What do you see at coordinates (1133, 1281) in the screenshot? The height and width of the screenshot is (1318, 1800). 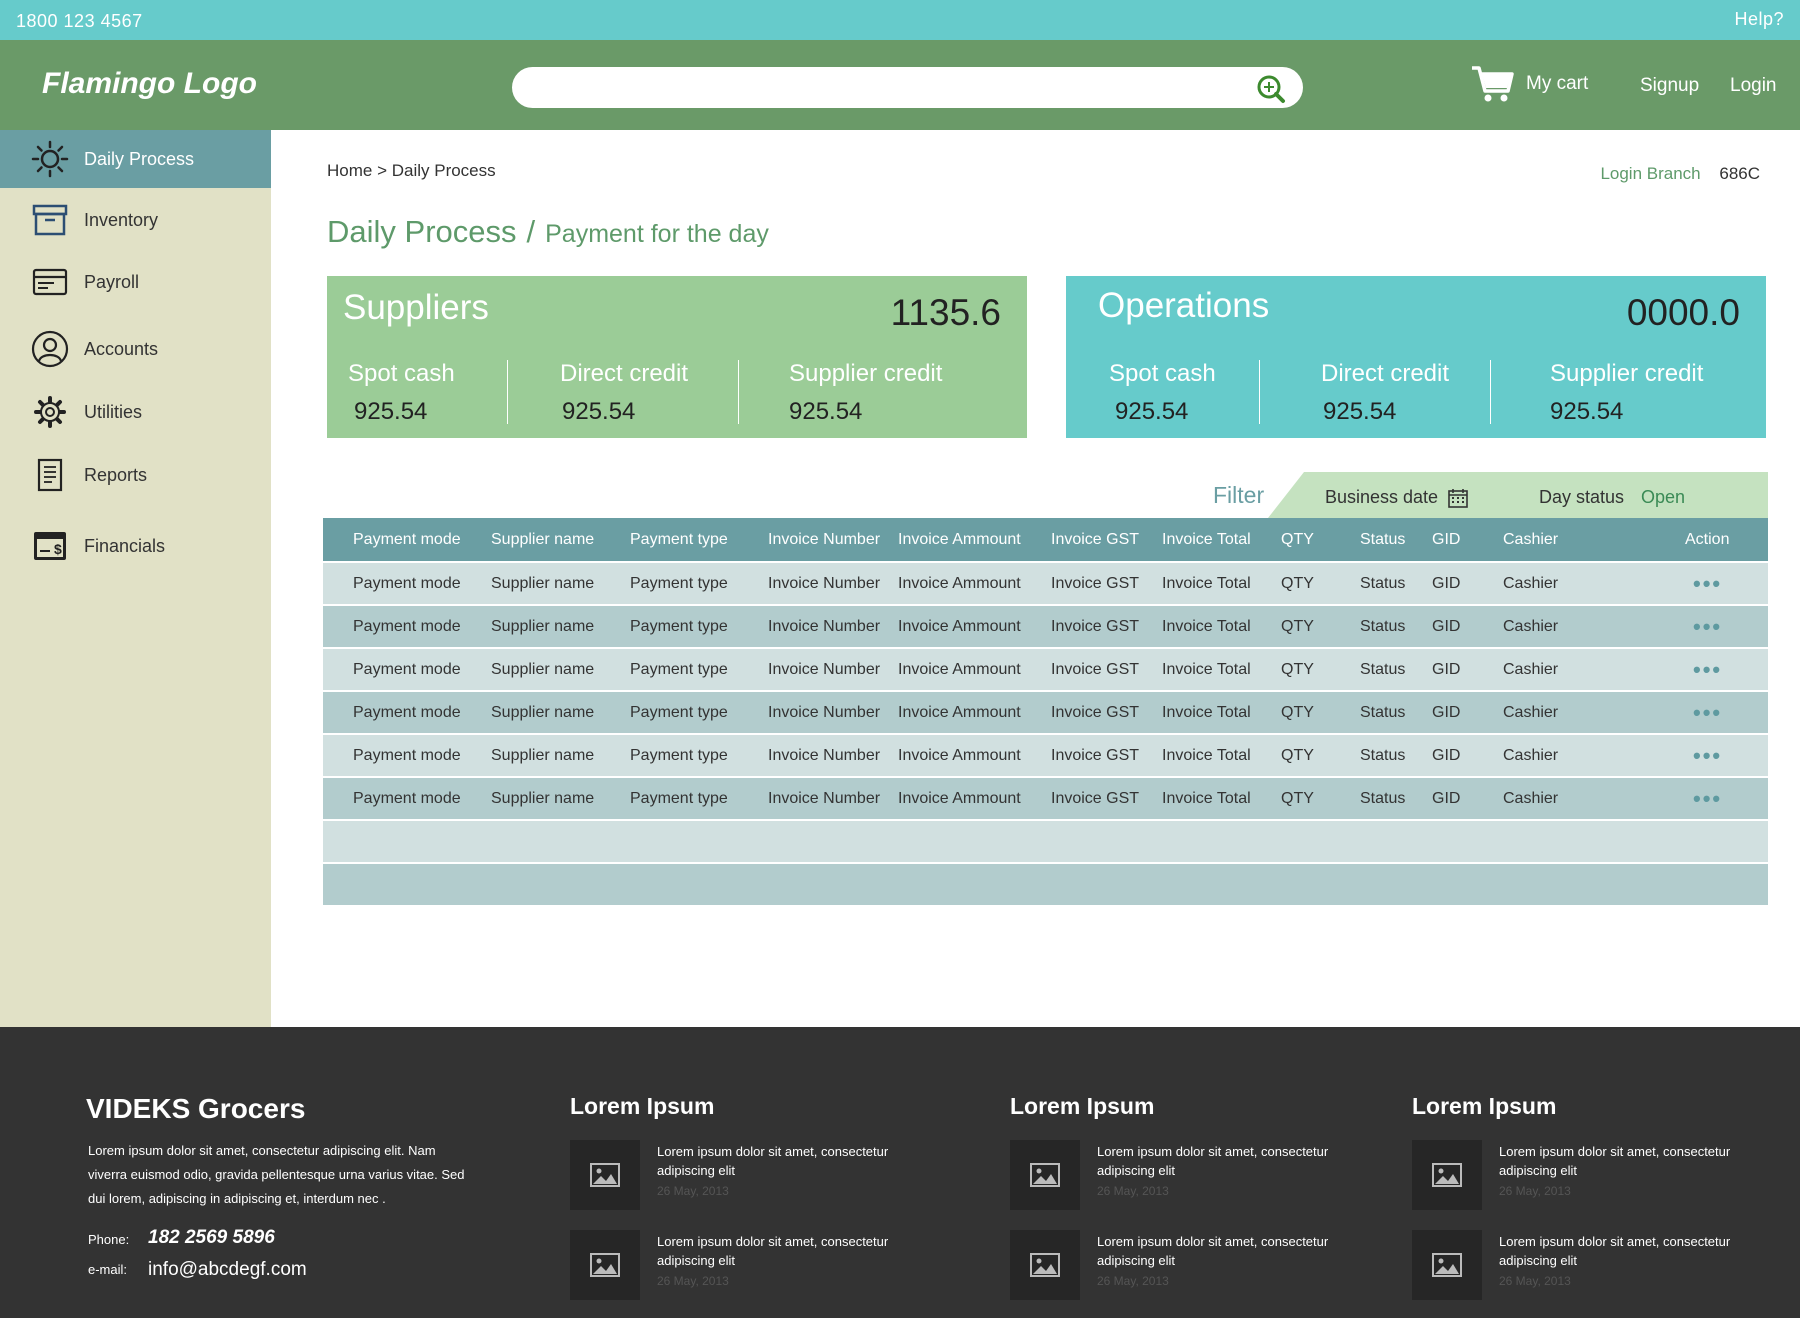 I see `footer-post-date: 26 May, 2013` at bounding box center [1133, 1281].